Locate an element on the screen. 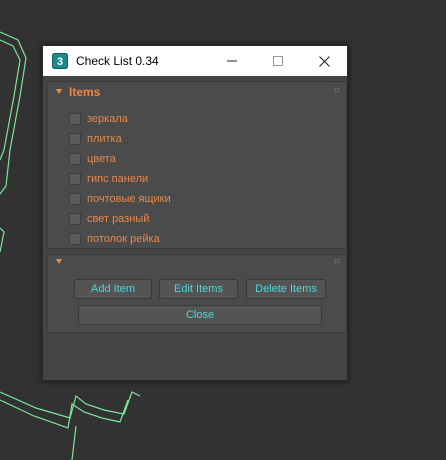 This screenshot has width=446, height=460. item-label: свет разный is located at coordinates (118, 219).